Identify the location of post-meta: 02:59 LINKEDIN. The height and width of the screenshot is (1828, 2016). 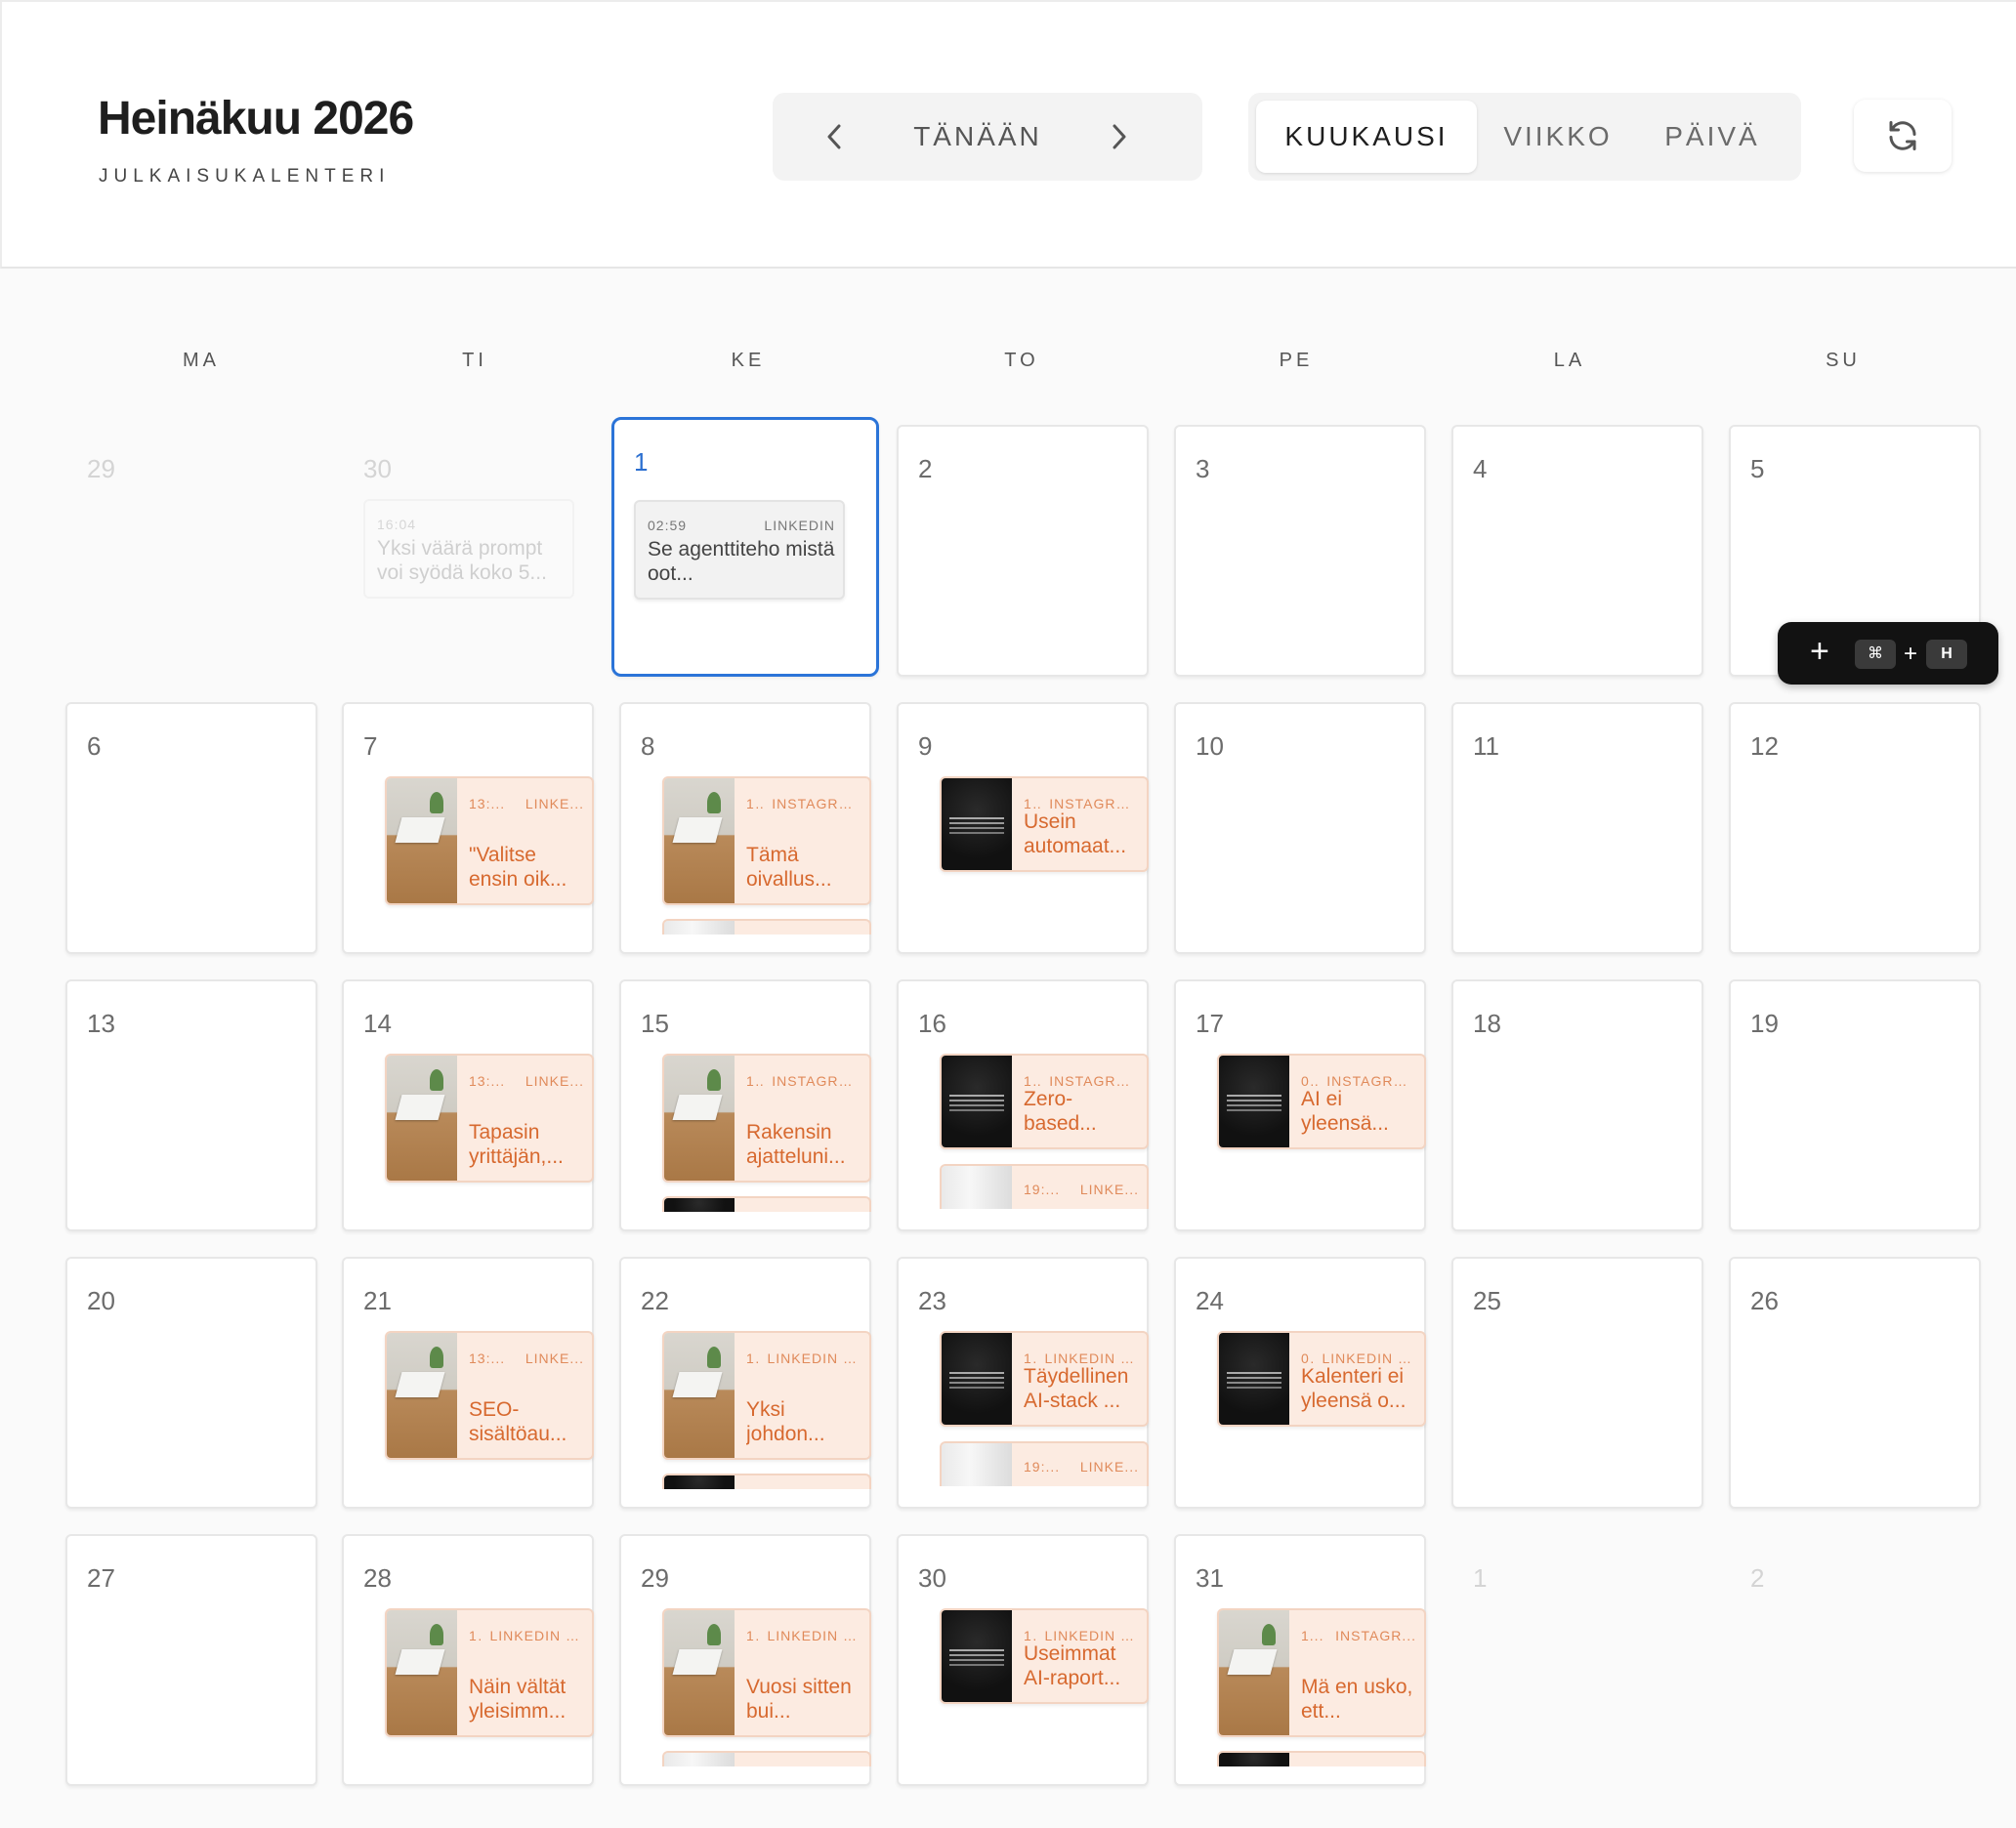
(741, 526).